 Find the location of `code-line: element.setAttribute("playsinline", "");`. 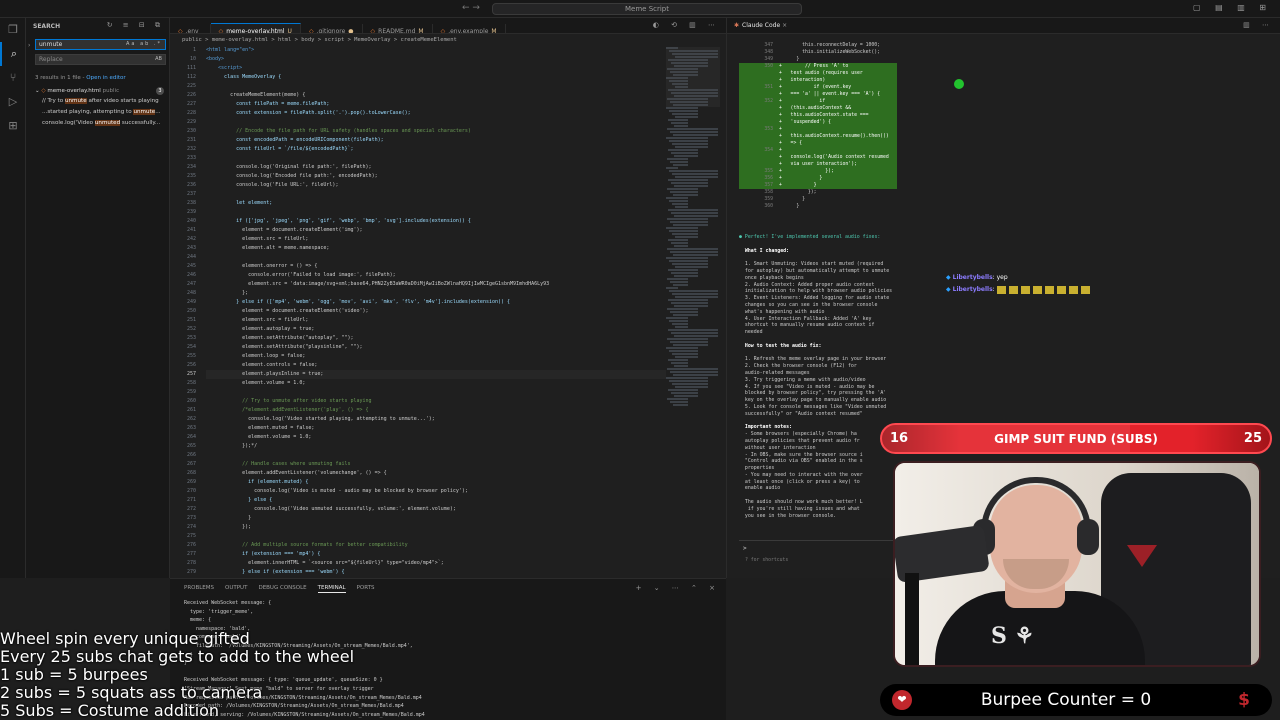

code-line: element.setAttribute("playsinline", ""); is located at coordinates (436, 347).